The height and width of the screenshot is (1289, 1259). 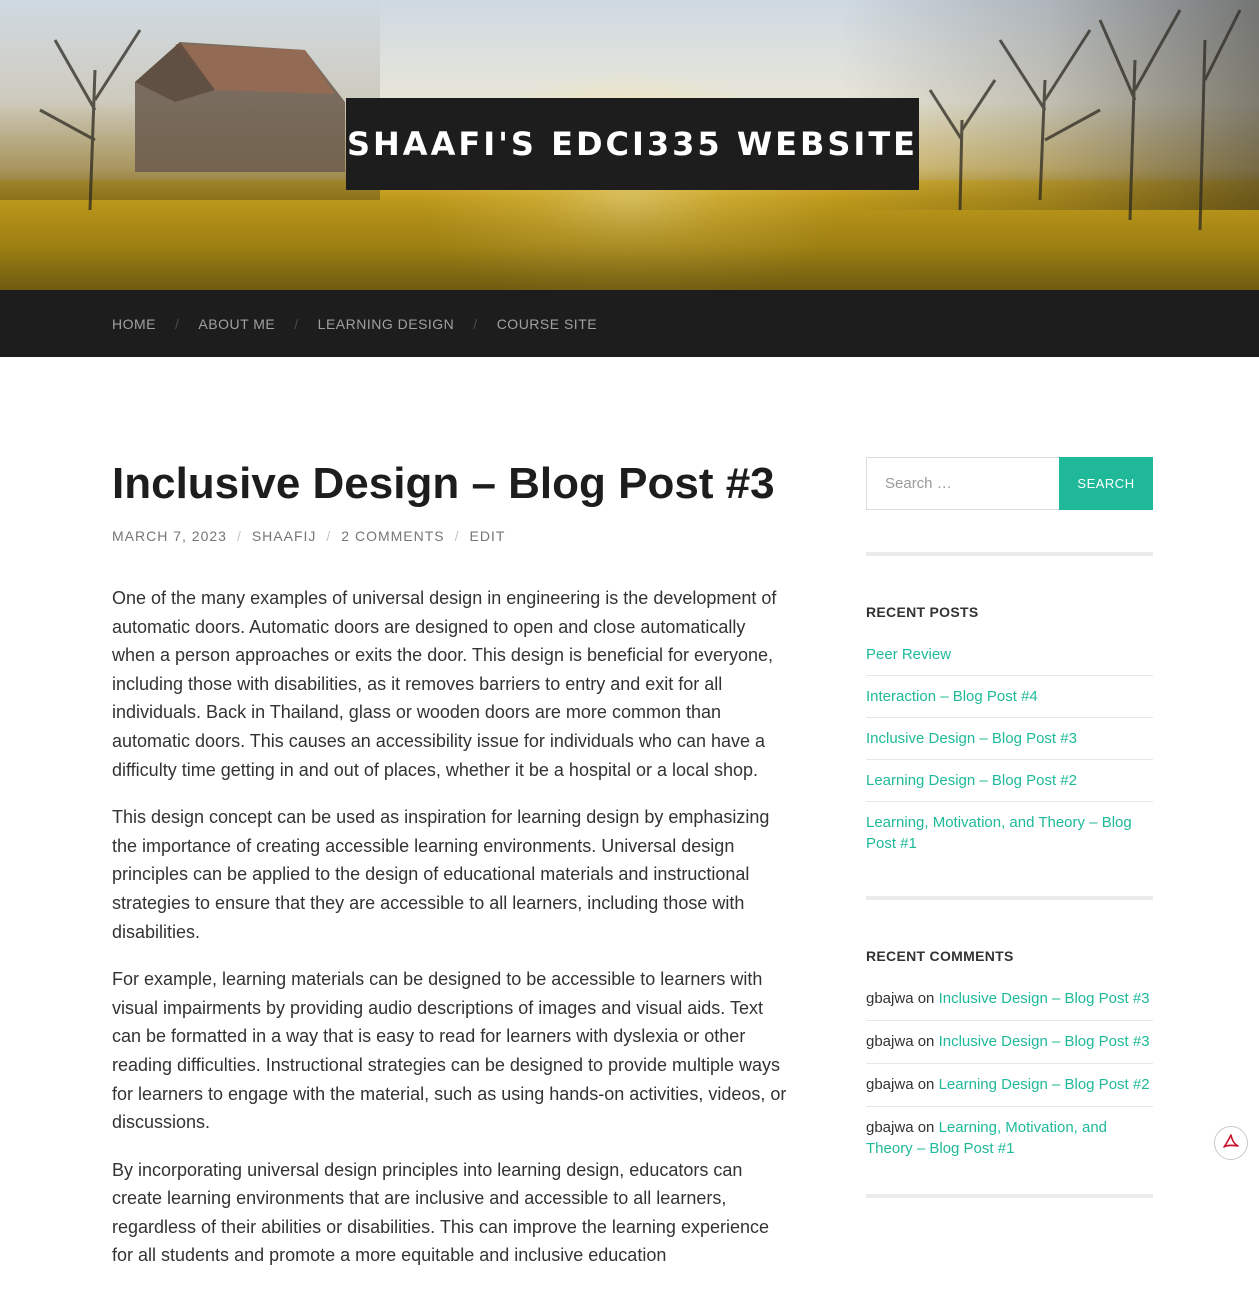 What do you see at coordinates (940, 956) in the screenshot?
I see `recent-comments-title: RECENT COMMENTS` at bounding box center [940, 956].